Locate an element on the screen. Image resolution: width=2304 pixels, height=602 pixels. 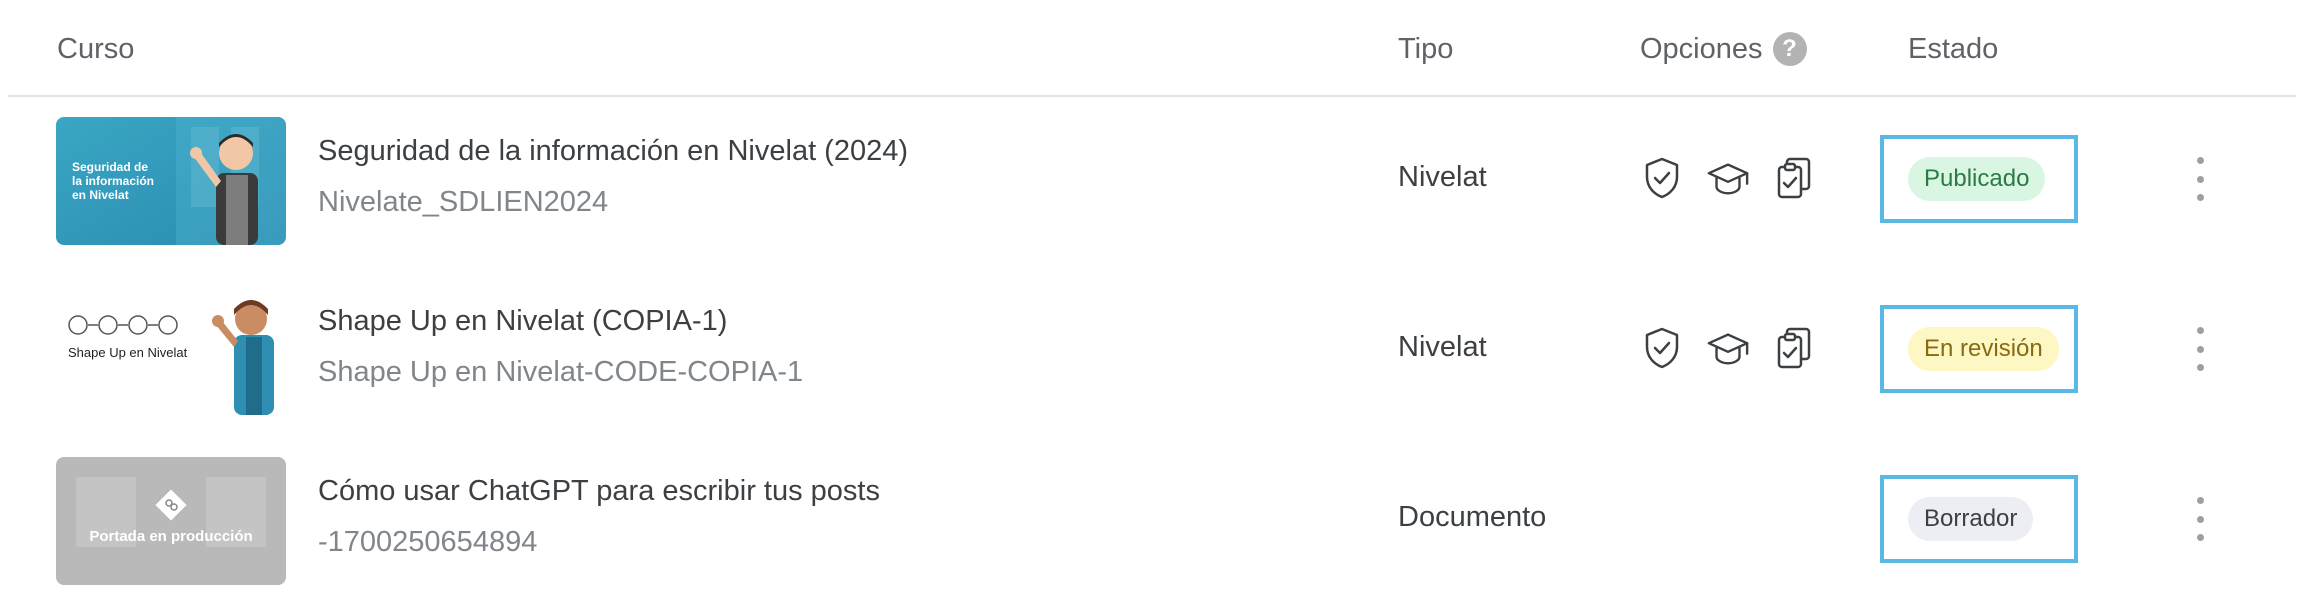
status-highlight: Publicado is located at coordinates (1979, 179).